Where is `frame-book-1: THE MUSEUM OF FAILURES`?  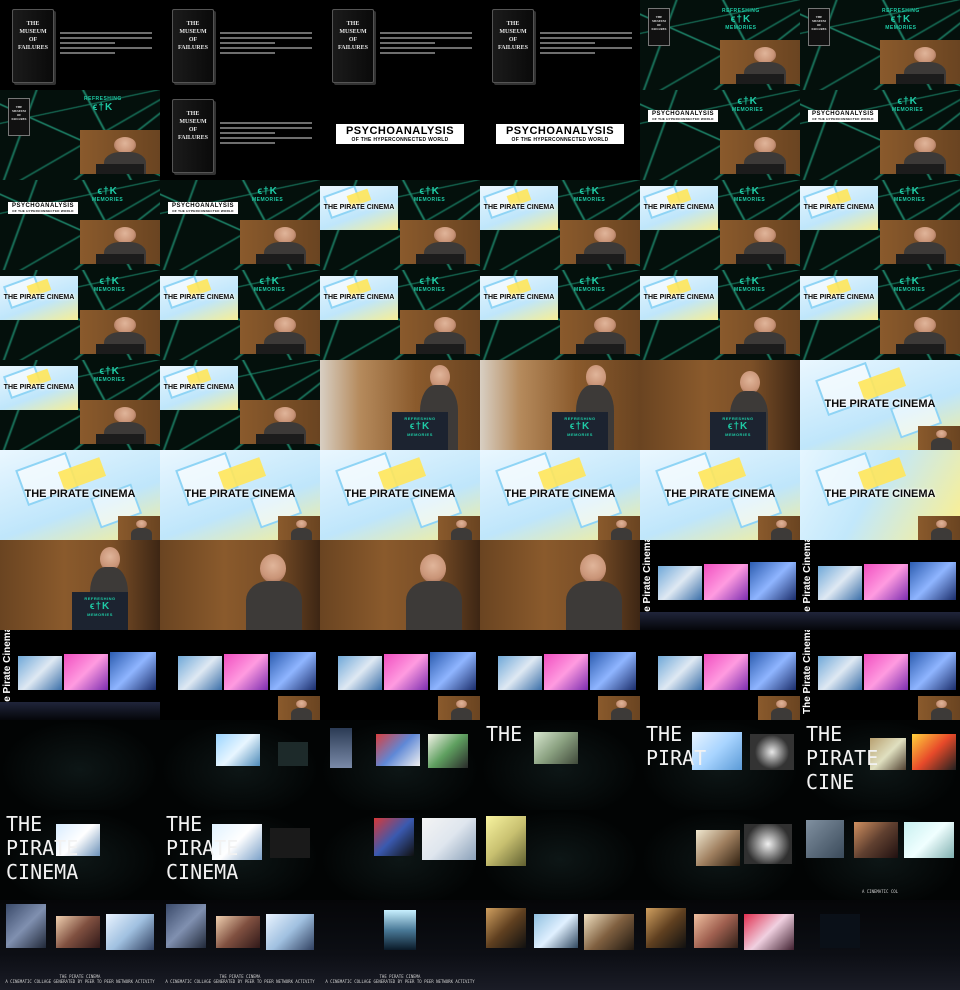
frame-book-1: THE MUSEUM OF FAILURES is located at coordinates (80, 45).